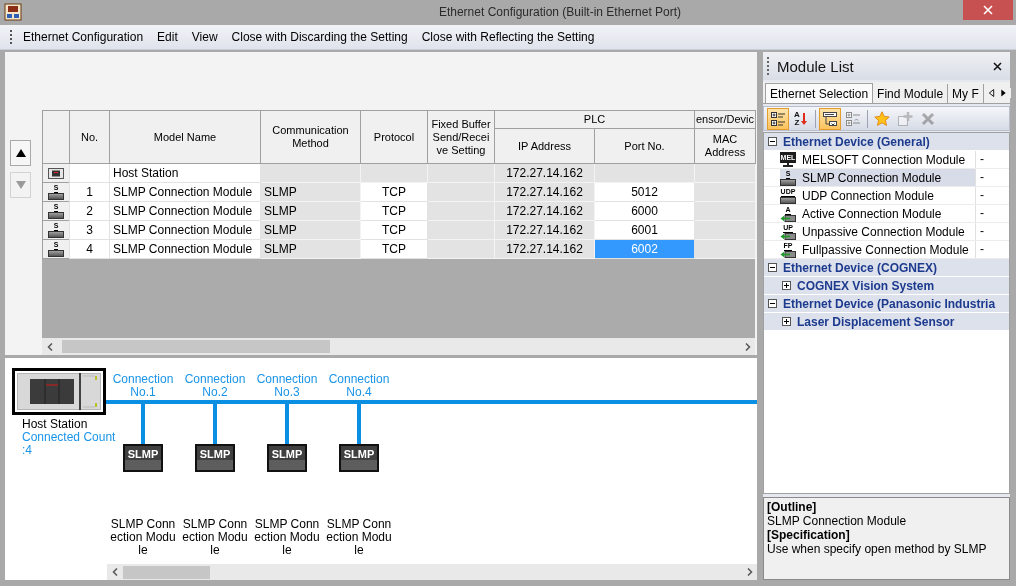 The image size is (1016, 586). I want to click on header-corner, so click(55, 137).